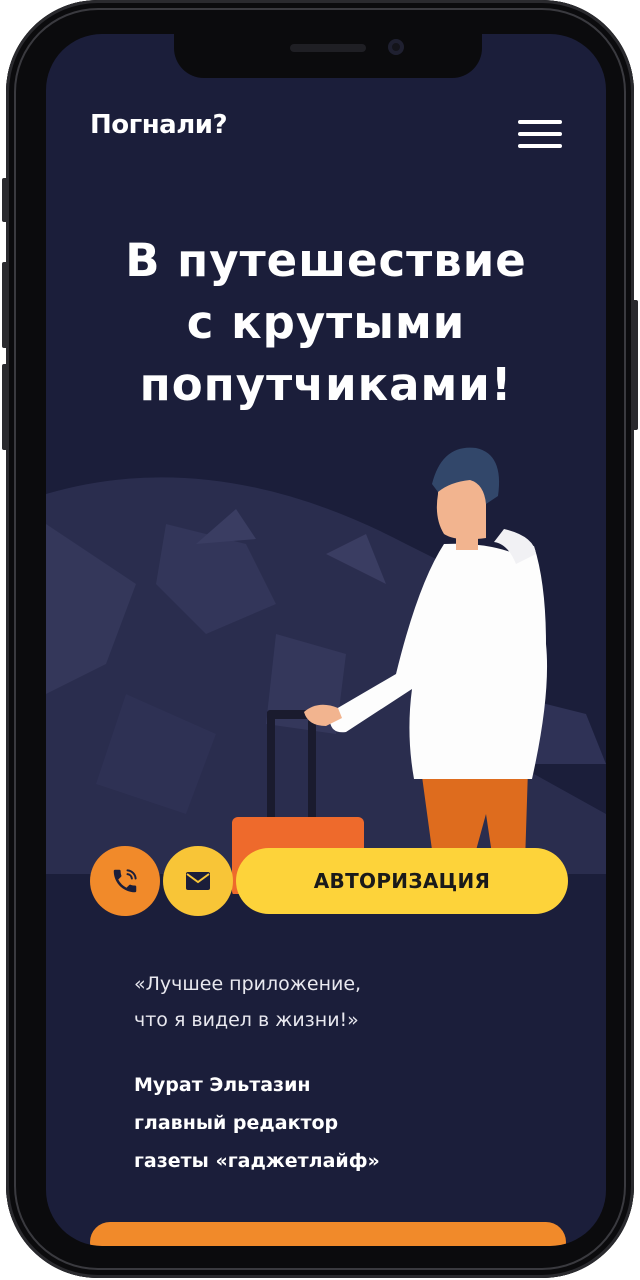 This screenshot has width=640, height=1280. I want to click on hero-title-line: с крутыми, so click(326, 322).